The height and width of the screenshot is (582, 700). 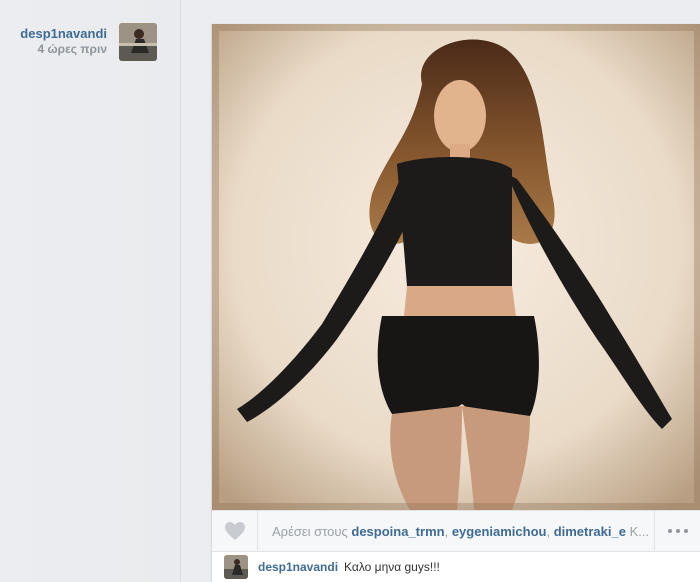 I want to click on likes-prefix: Αρέσει στους, so click(x=310, y=531).